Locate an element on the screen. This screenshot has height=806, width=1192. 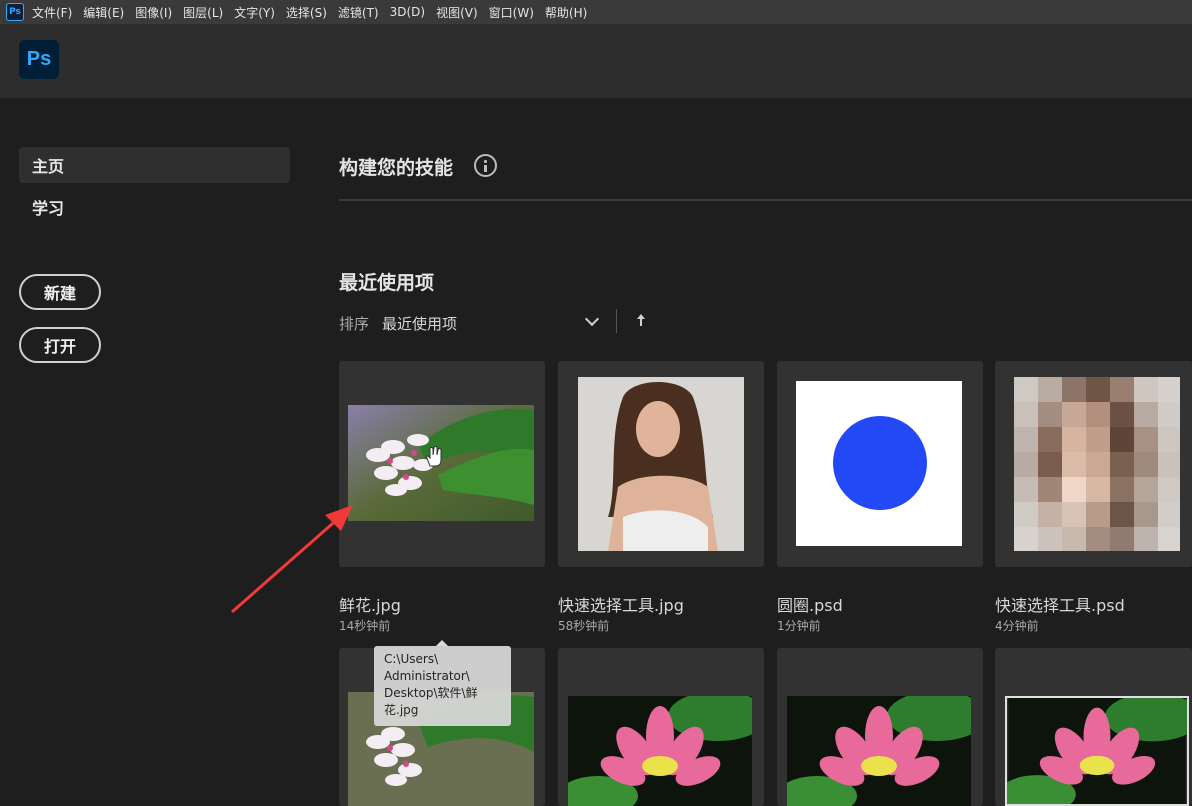
sidebar-item-learn: 学习 is located at coordinates (154, 207).